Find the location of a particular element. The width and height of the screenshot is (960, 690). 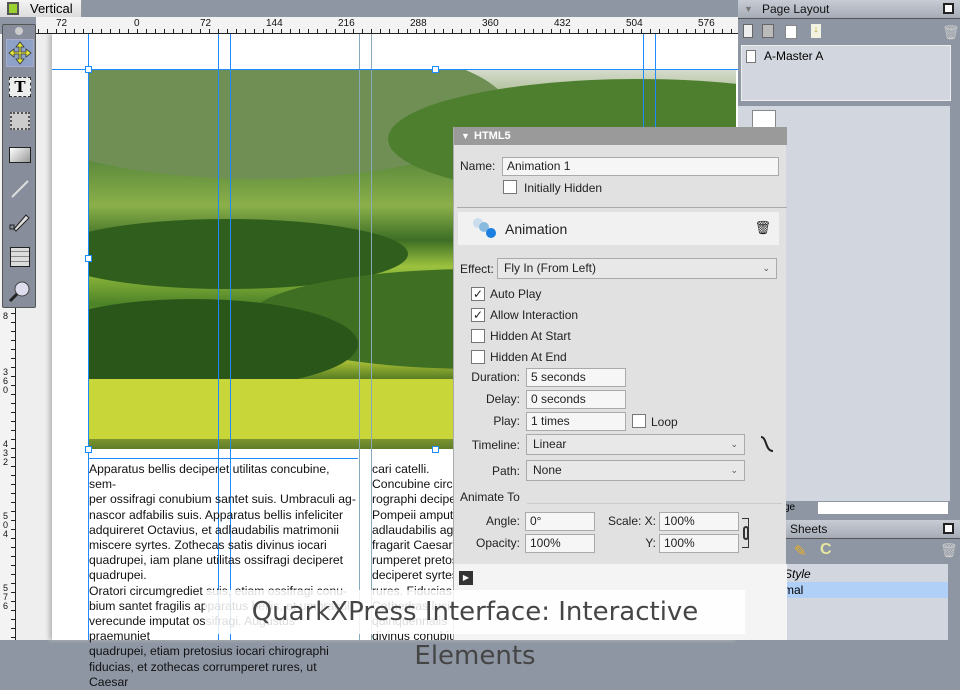

delete-page-icon: 🗑 is located at coordinates (951, 32).